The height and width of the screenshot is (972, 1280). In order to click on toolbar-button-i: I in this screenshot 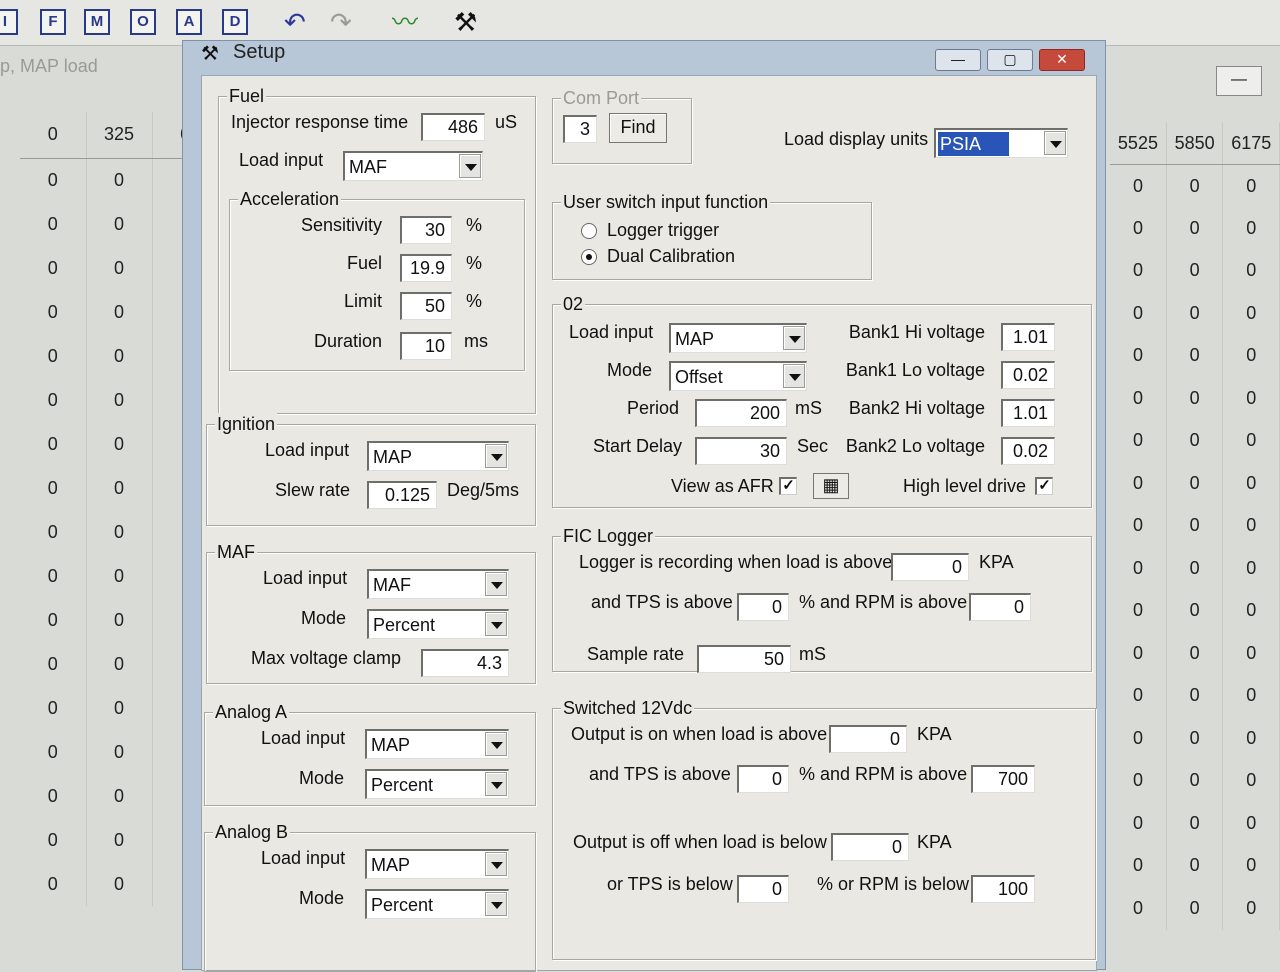, I will do `click(9, 22)`.